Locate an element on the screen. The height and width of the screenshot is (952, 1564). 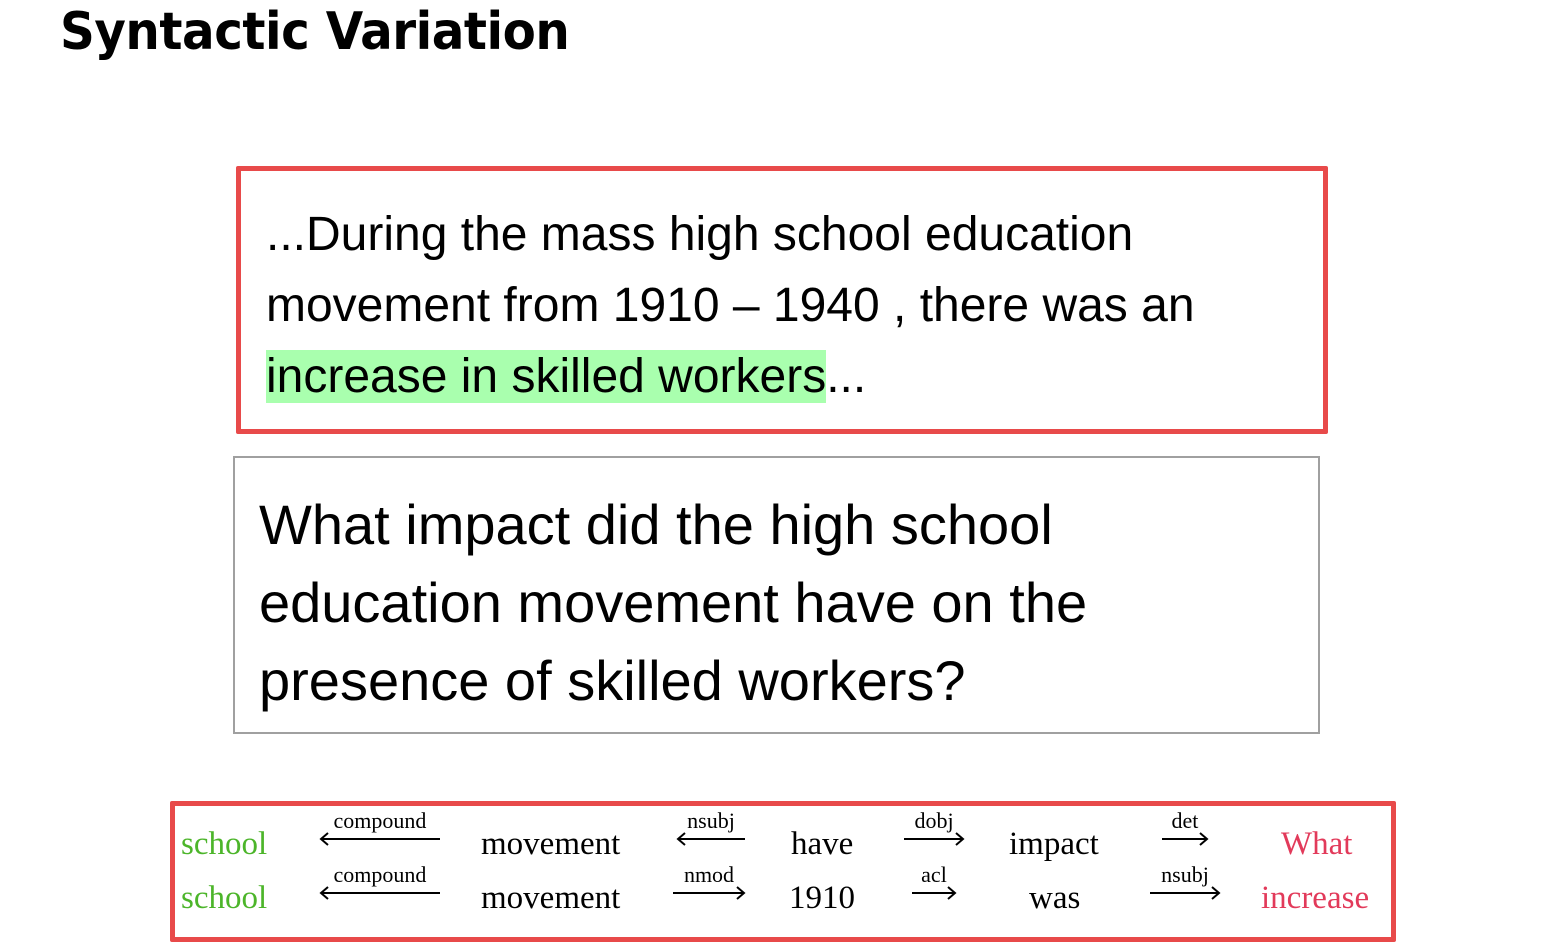
path-token: 1910 is located at coordinates (822, 898).